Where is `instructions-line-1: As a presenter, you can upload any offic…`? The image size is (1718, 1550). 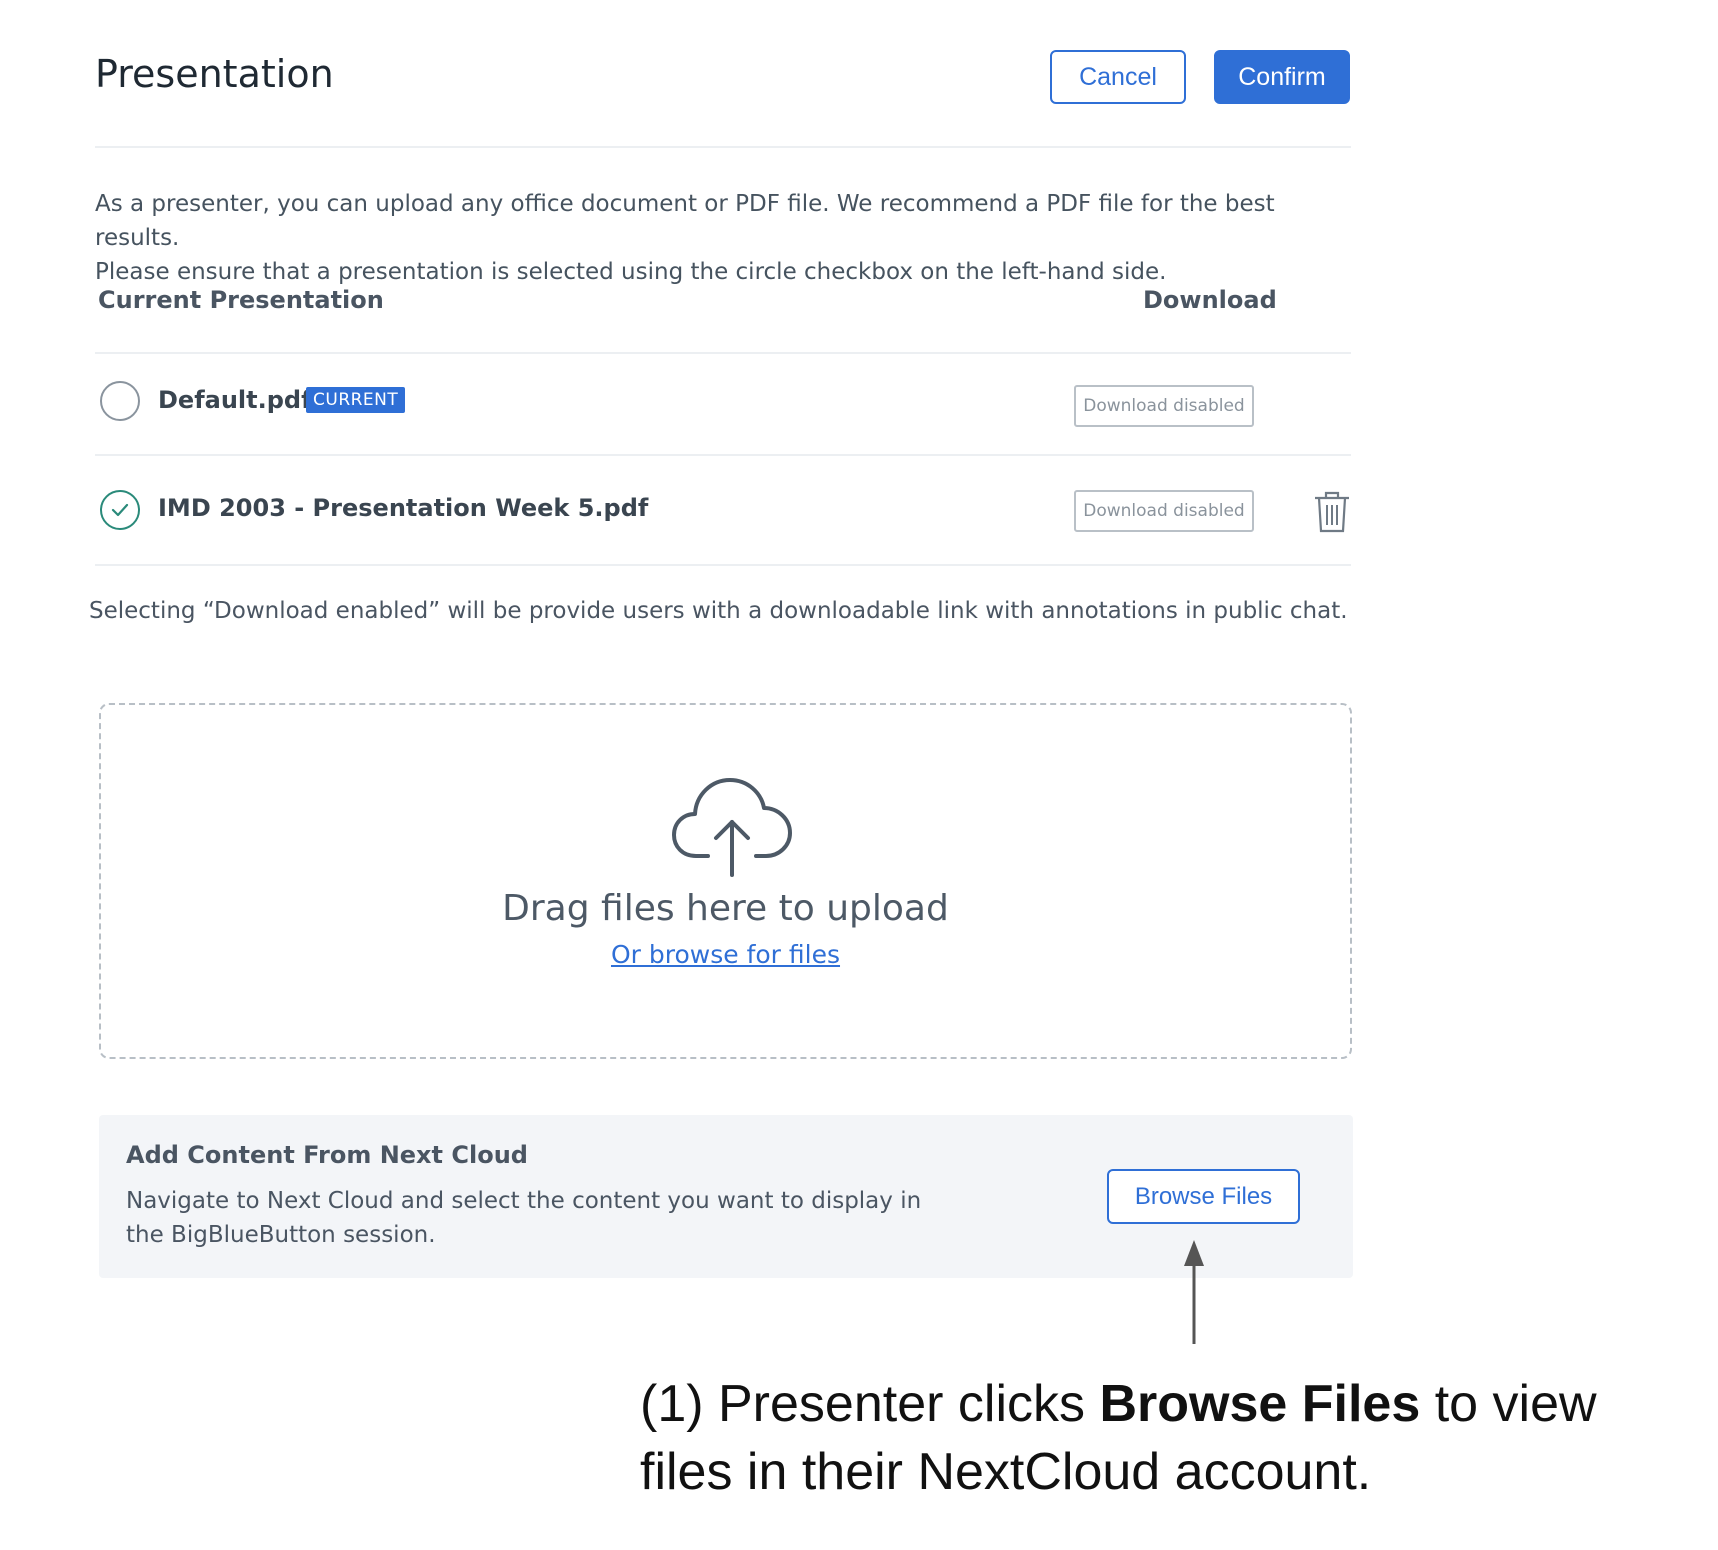
instructions-line-1: As a presenter, you can upload any offic… is located at coordinates (685, 221).